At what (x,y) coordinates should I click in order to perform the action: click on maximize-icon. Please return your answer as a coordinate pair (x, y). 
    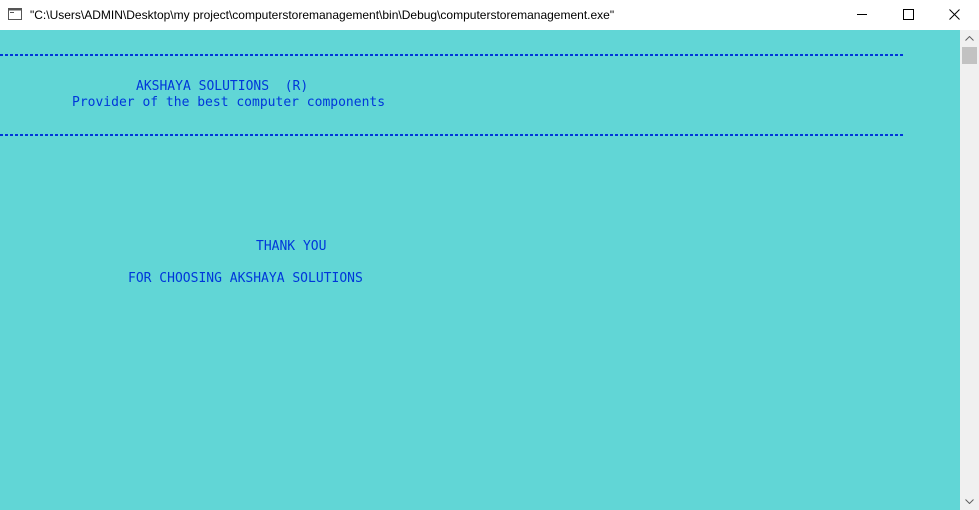
    Looking at the image, I should click on (908, 14).